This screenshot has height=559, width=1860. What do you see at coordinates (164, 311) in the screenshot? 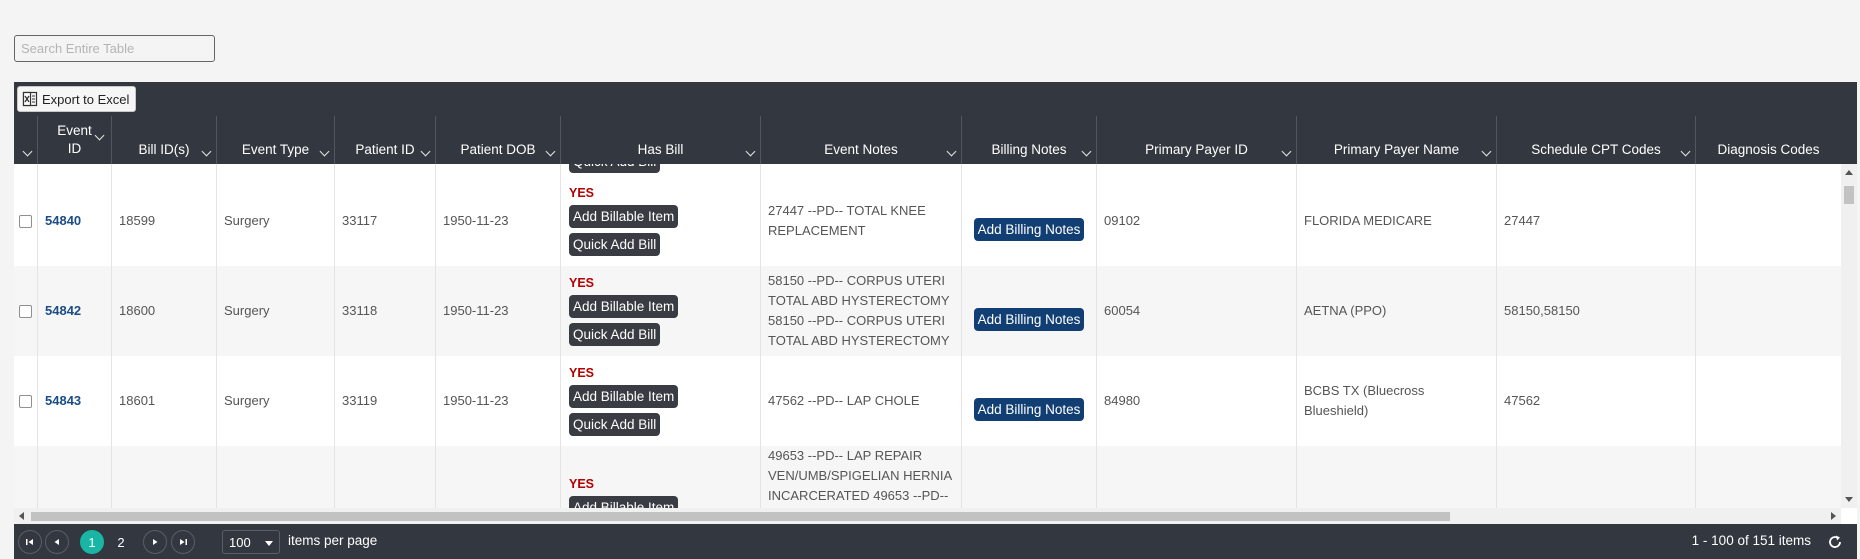
I see `bill-id-cell: 18600` at bounding box center [164, 311].